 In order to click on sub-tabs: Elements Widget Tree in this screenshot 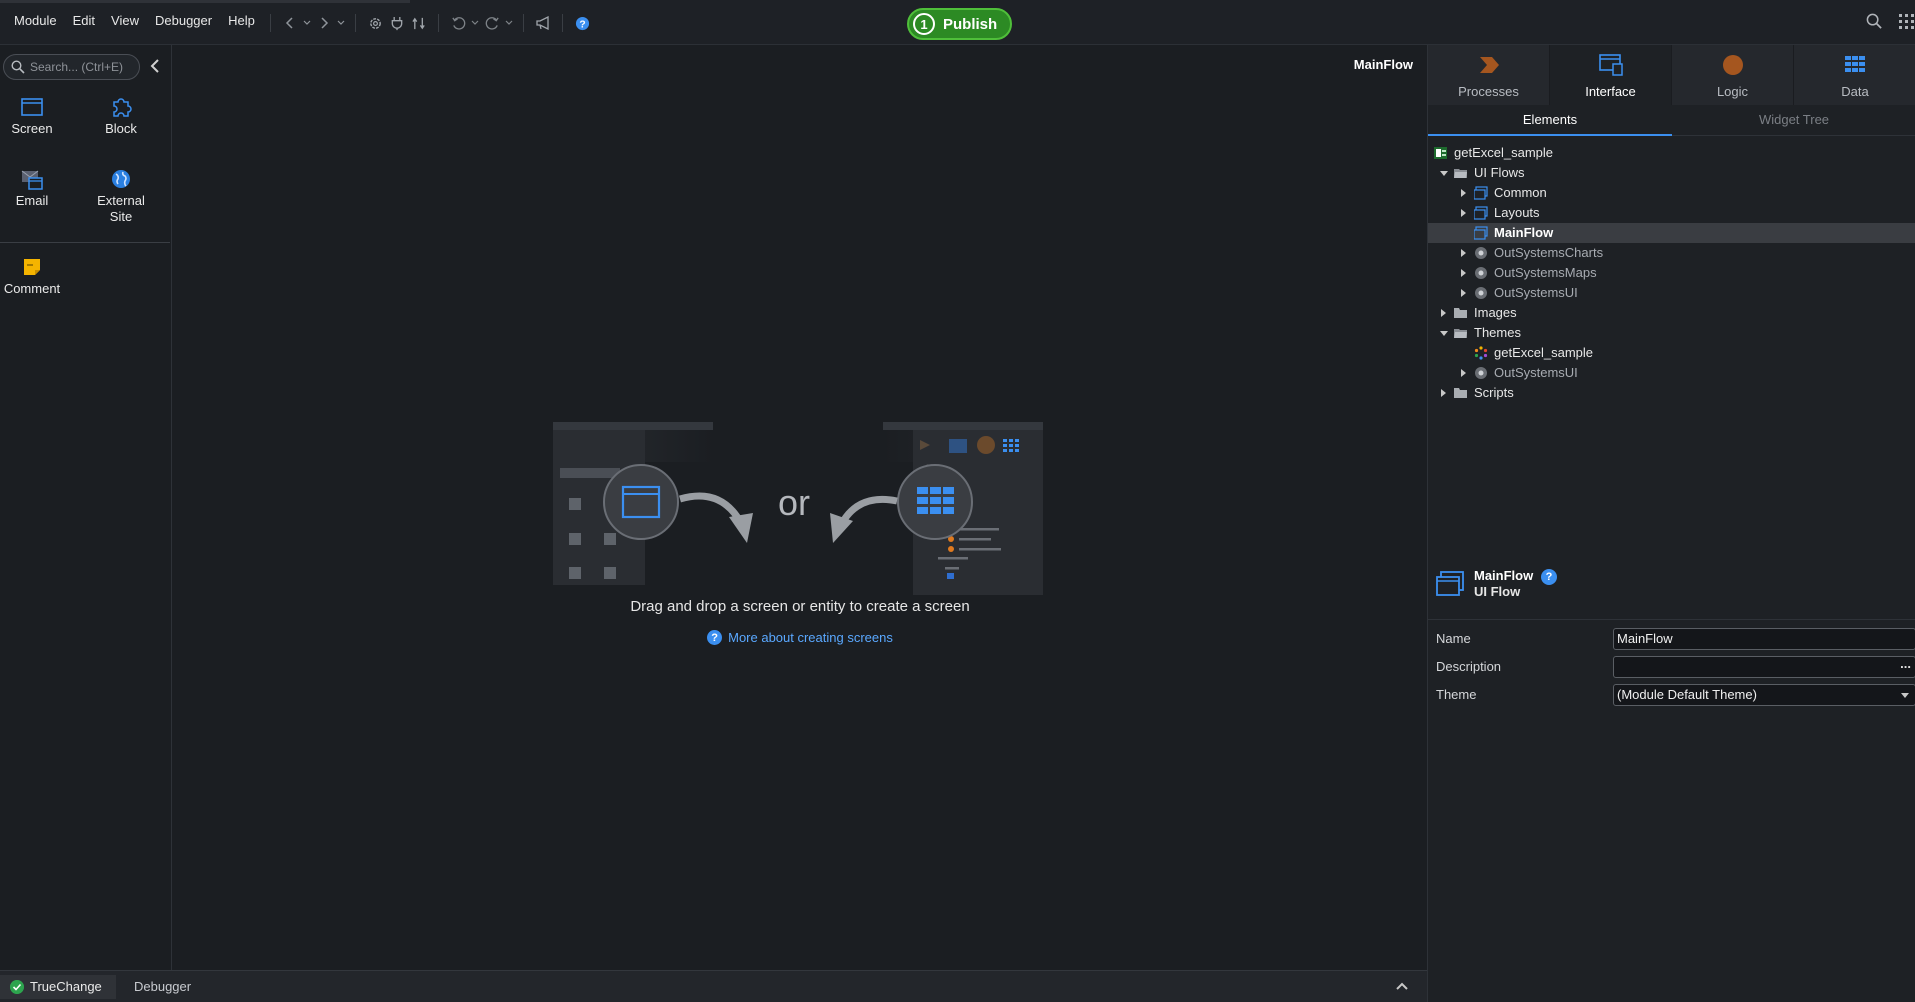, I will do `click(1671, 121)`.